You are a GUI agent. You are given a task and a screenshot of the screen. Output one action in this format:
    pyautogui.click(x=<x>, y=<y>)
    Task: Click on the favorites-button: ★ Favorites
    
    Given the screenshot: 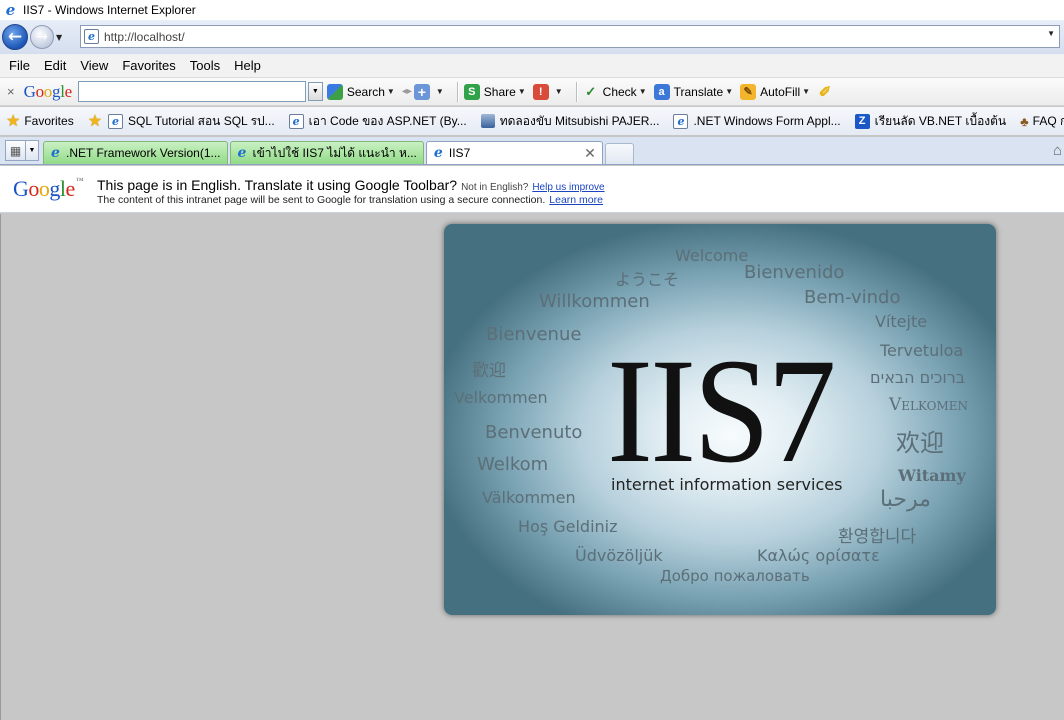 What is the action you would take?
    pyautogui.click(x=40, y=121)
    